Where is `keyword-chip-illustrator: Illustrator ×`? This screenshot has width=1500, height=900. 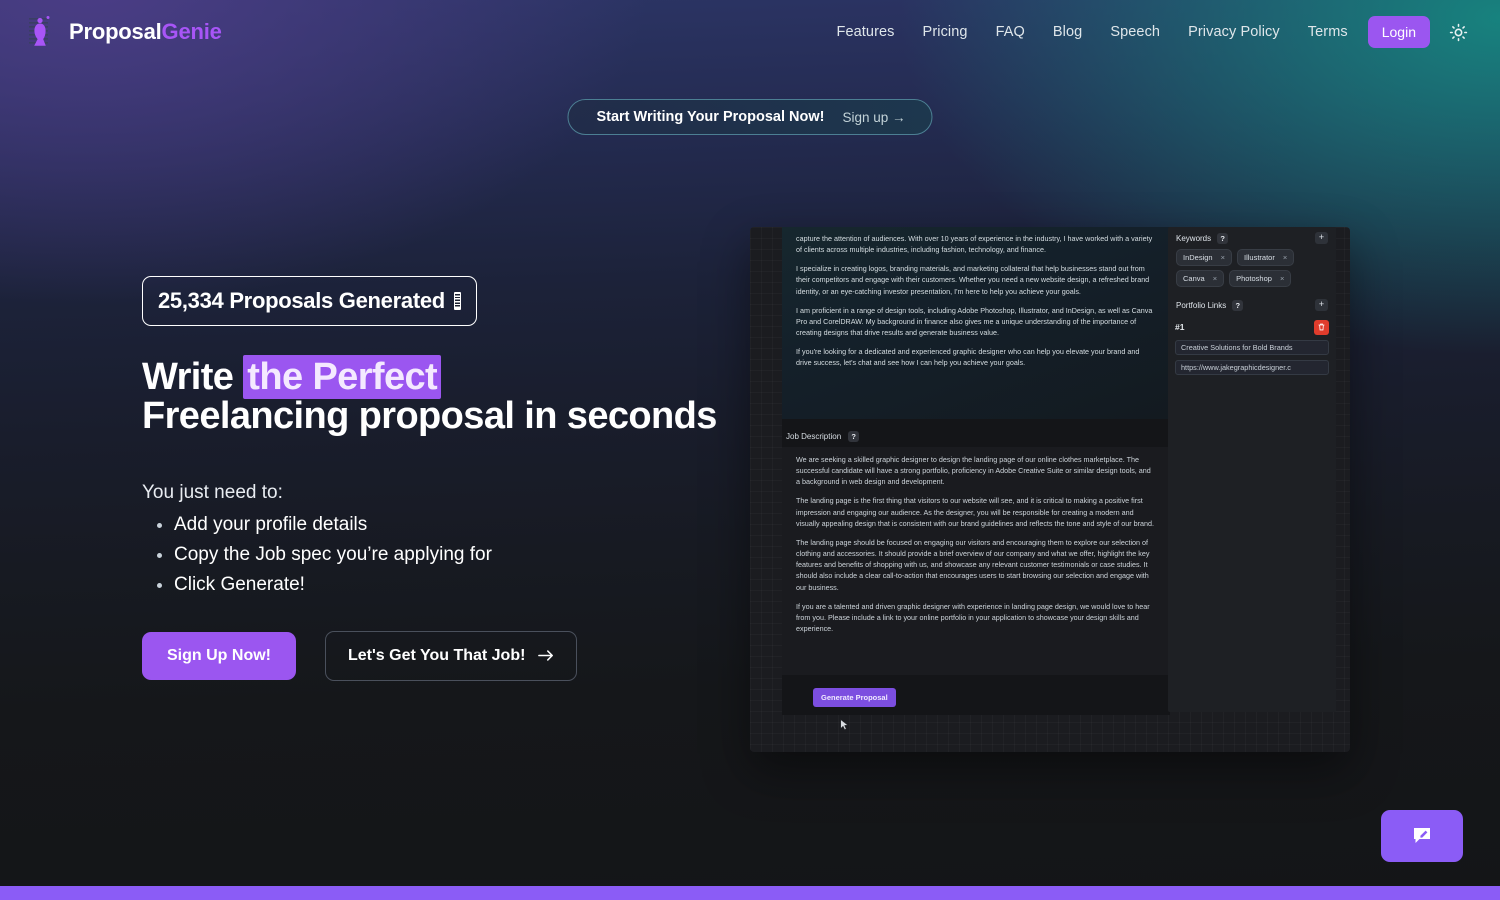
keyword-chip-illustrator: Illustrator × is located at coordinates (1266, 257).